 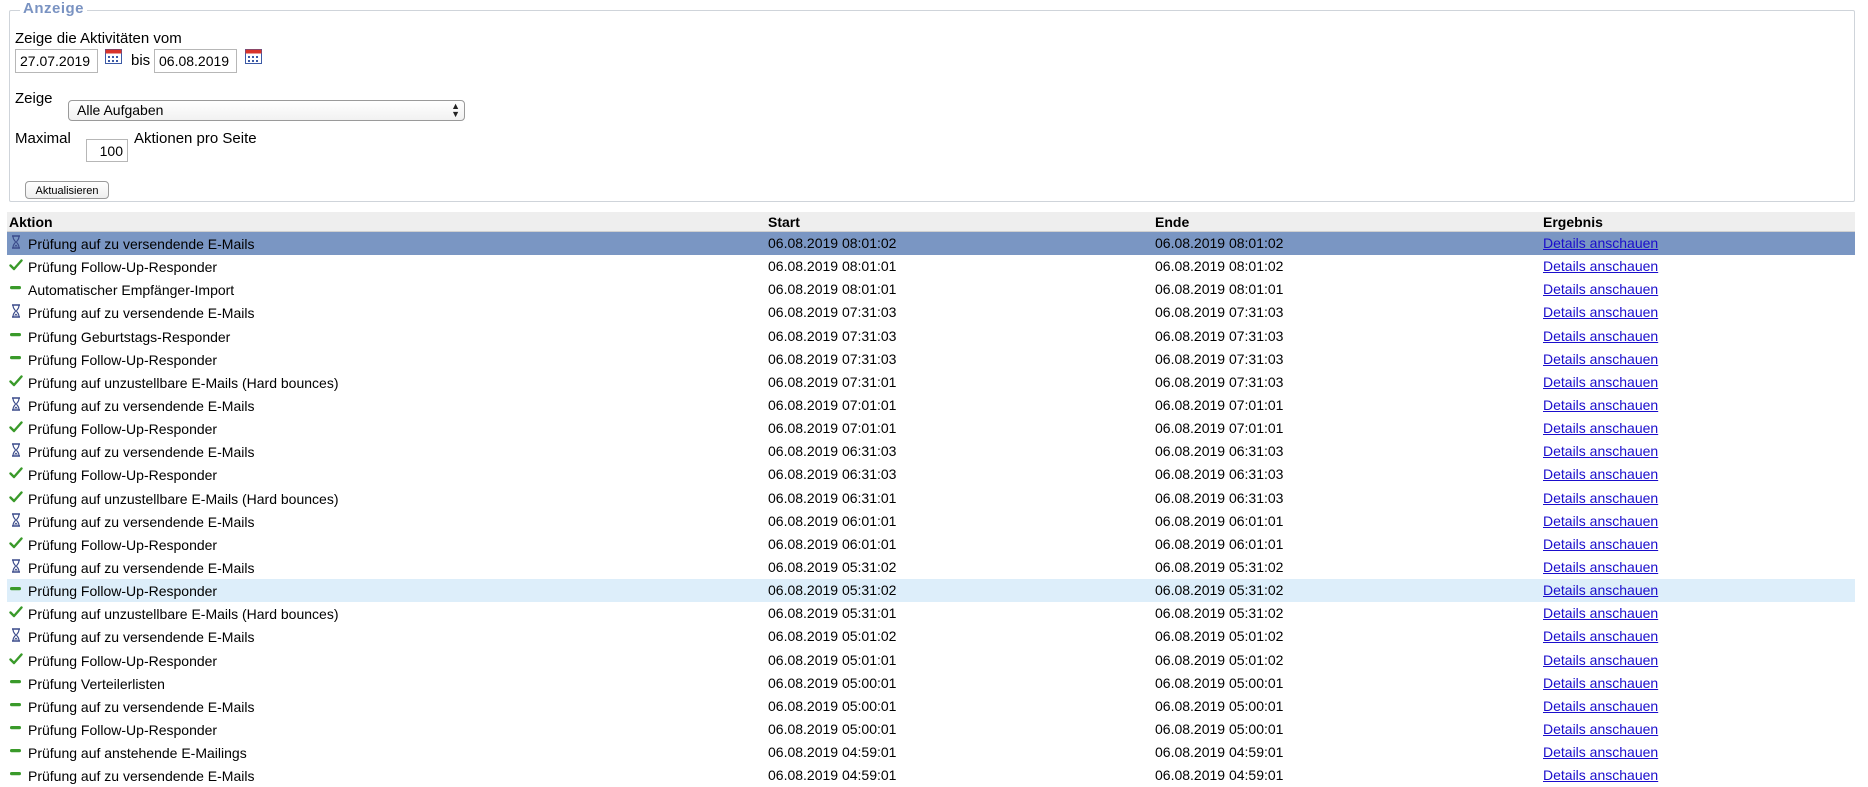 What do you see at coordinates (67, 190) in the screenshot?
I see `refresh-button: Aktualisieren` at bounding box center [67, 190].